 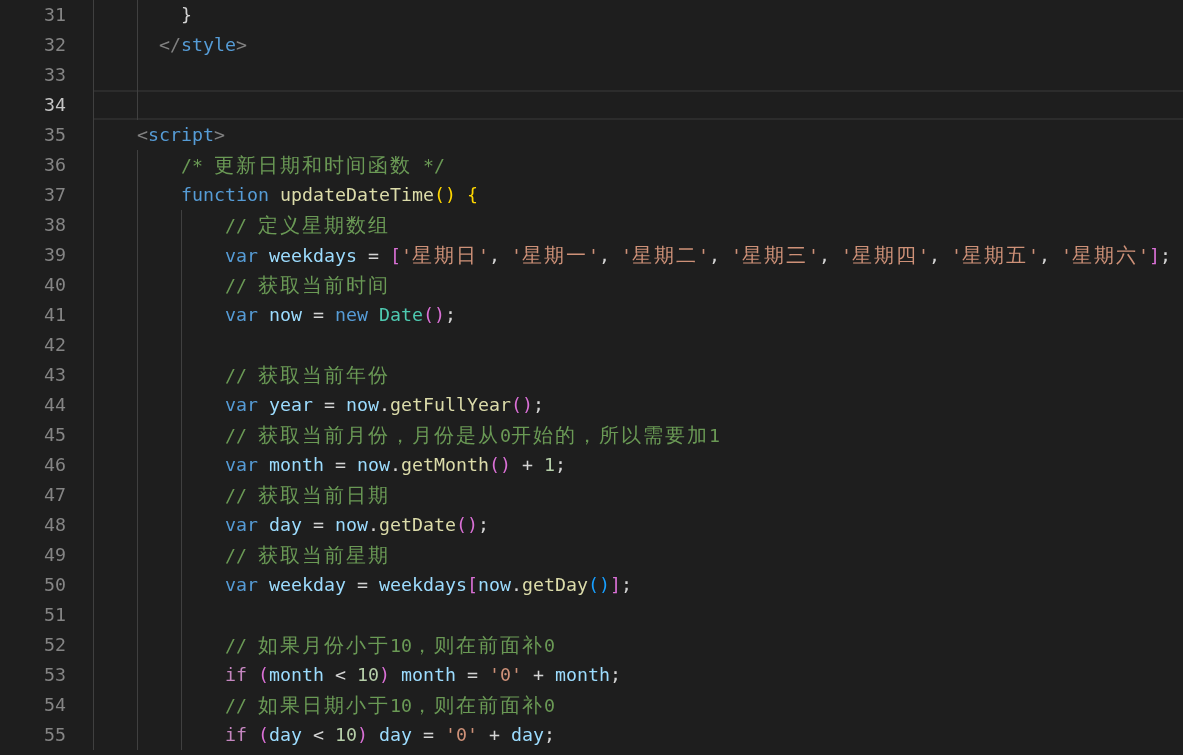 I want to click on code-line: // 获取当前年份, so click(x=307, y=375).